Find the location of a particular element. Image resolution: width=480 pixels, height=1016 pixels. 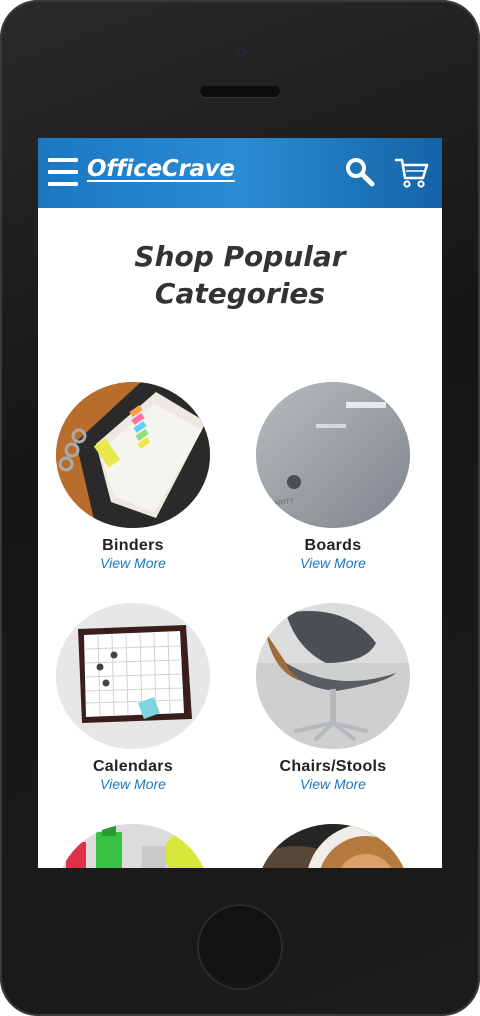

category-partial-right is located at coordinates (333, 846).